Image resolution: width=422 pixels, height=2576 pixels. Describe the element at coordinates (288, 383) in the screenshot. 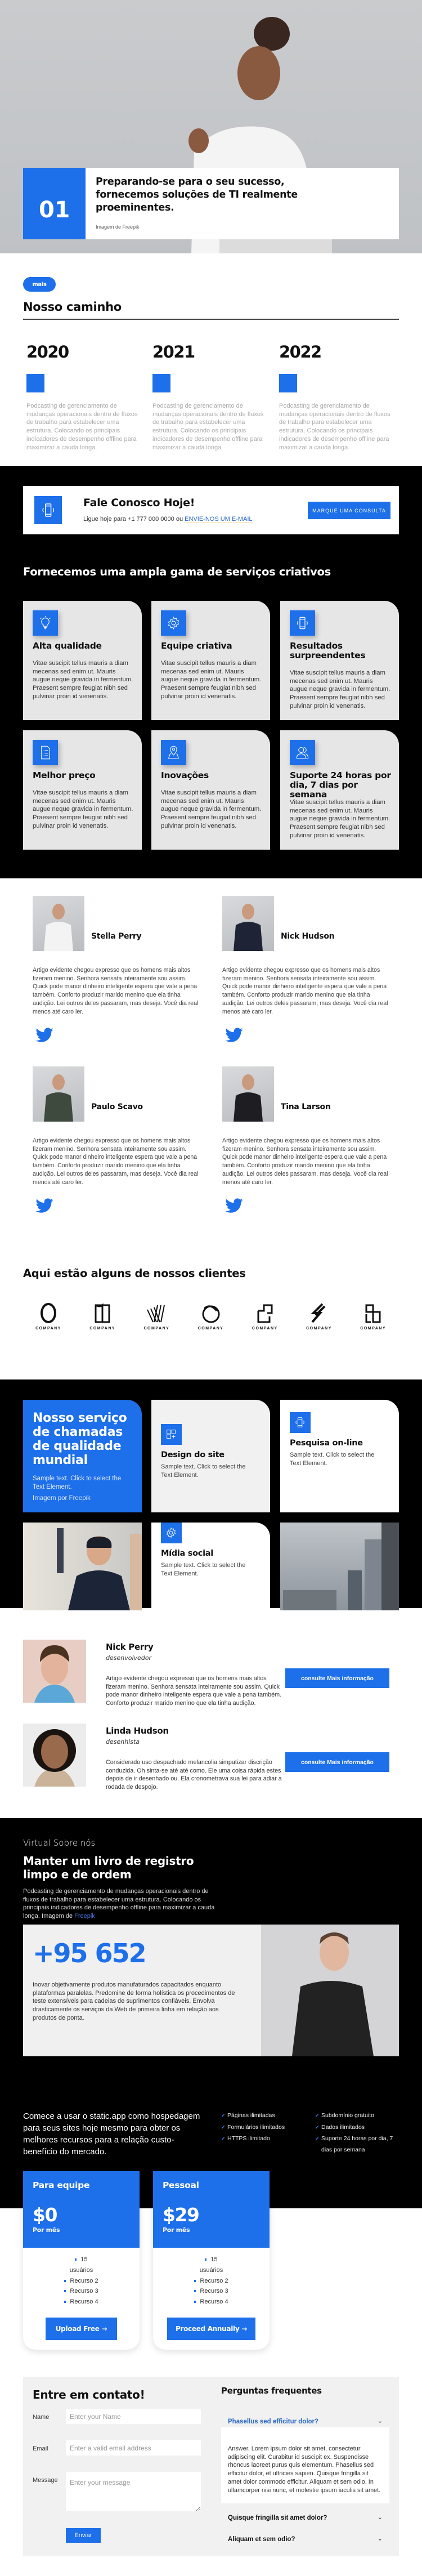

I see `journey-marker` at that location.